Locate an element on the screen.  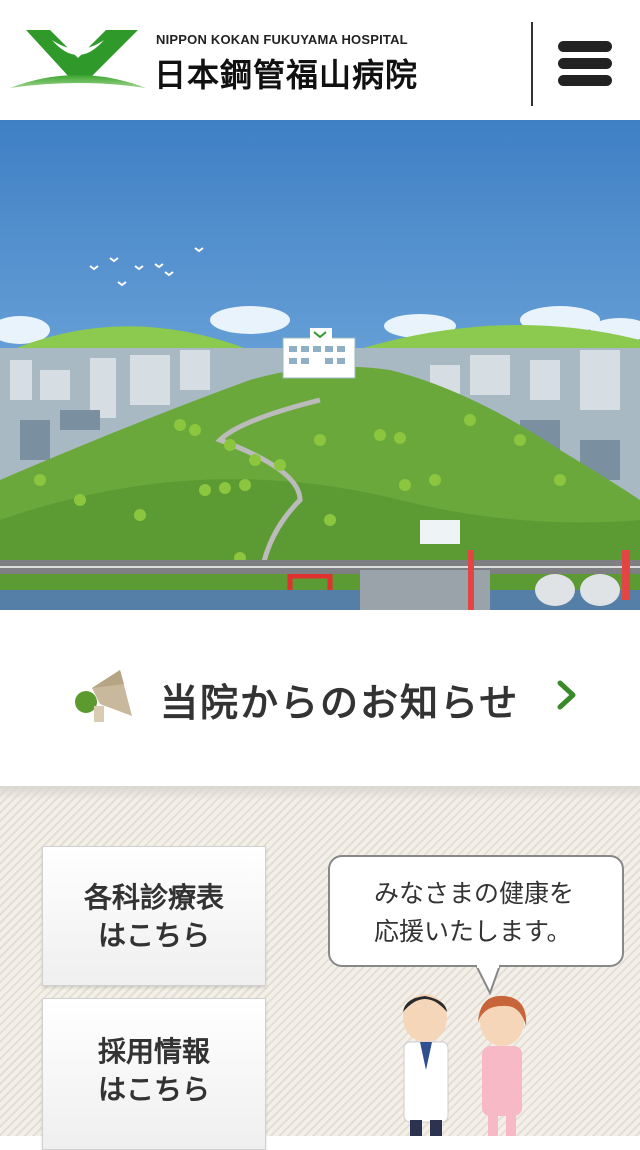
site-header: NIPPON KOKAN FUKUYAMA HOSPITAL 日本鋼管福山病院 is located at coordinates (320, 60).